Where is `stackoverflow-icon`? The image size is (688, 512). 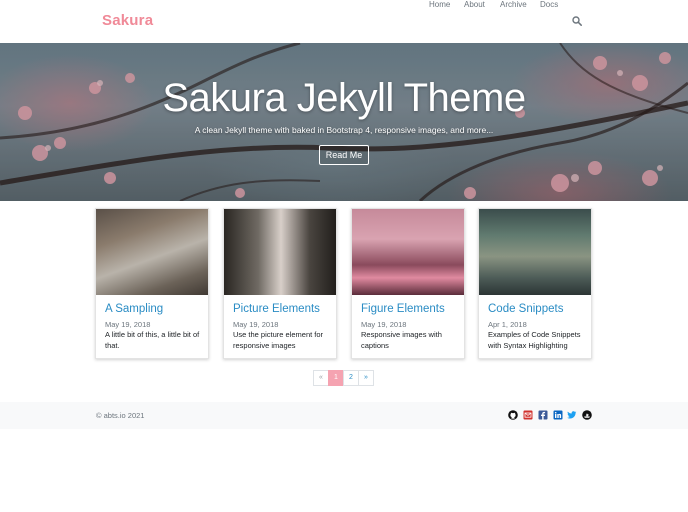 stackoverflow-icon is located at coordinates (587, 415).